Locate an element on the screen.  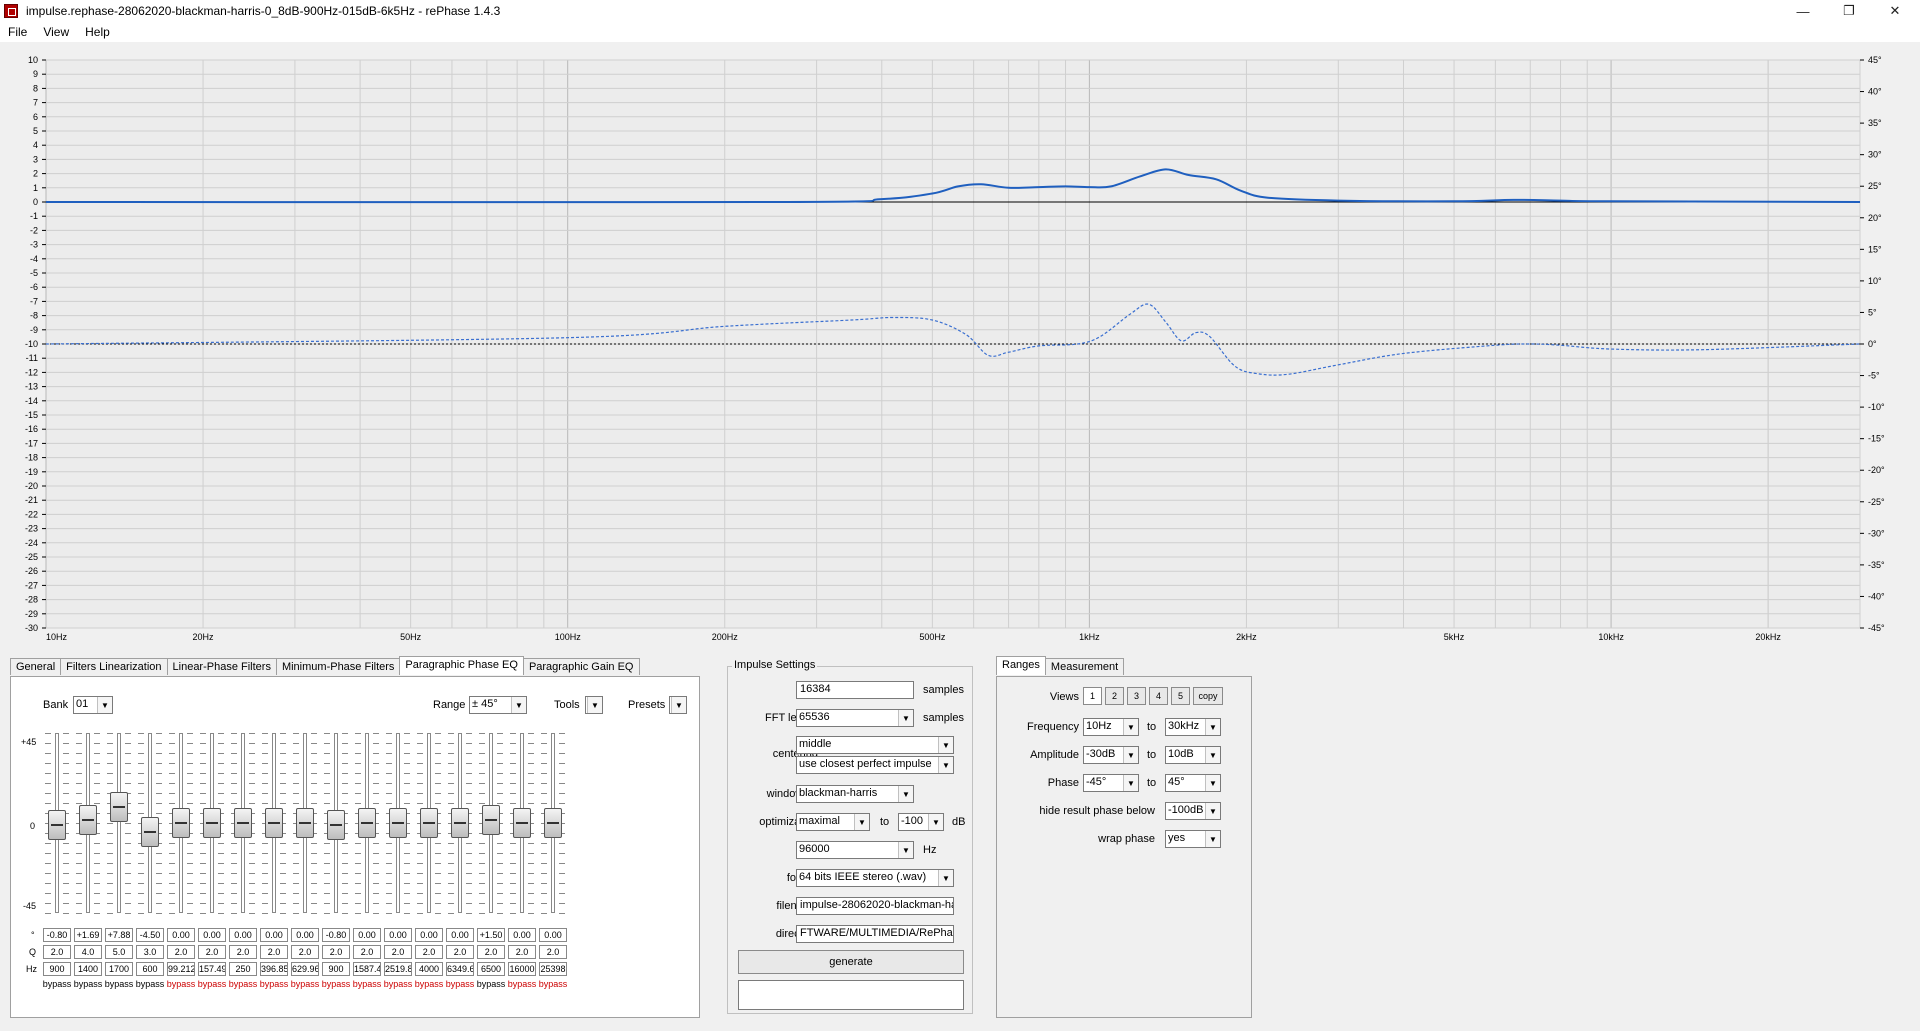
slider-track is located at coordinates (119, 823).